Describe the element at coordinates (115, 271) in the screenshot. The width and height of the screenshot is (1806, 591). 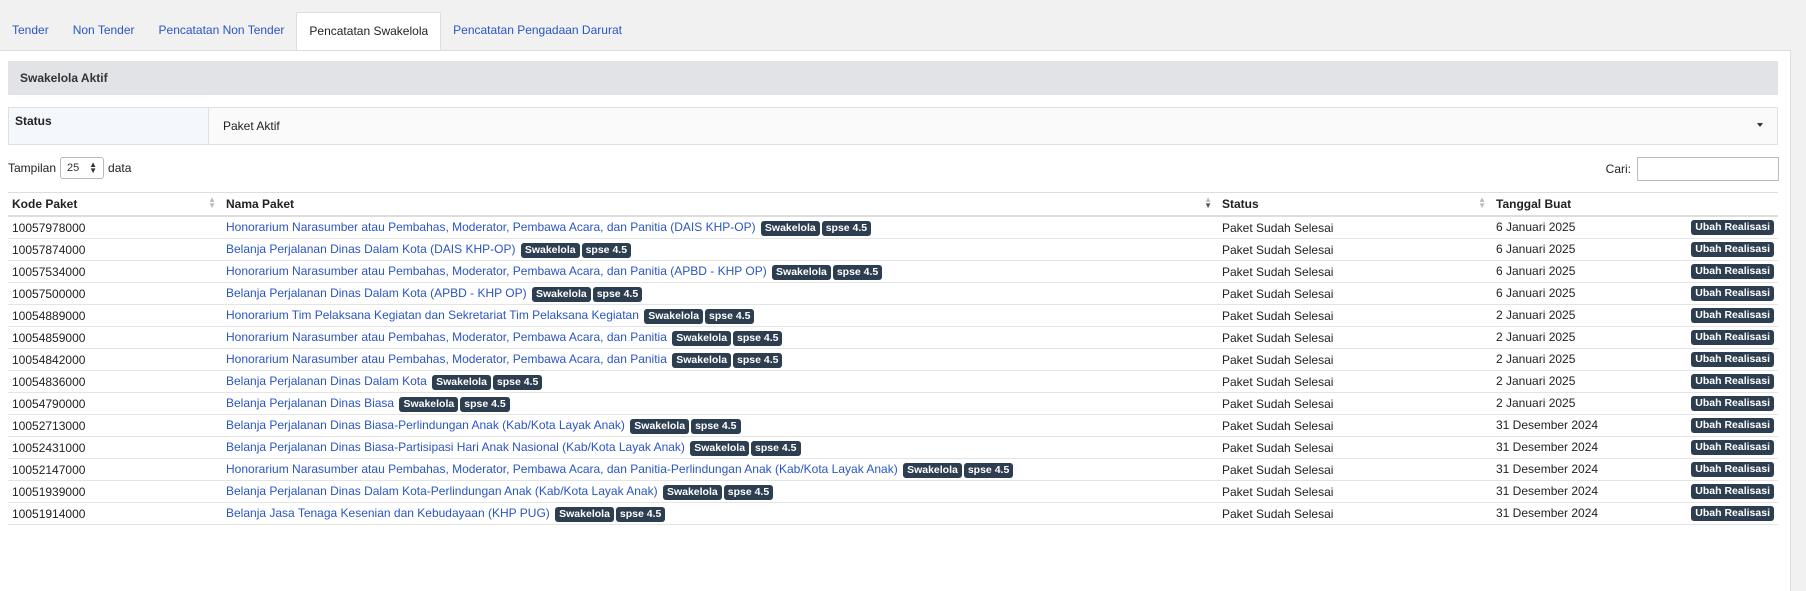
I see `kode-paket-cell: 10057534000` at that location.